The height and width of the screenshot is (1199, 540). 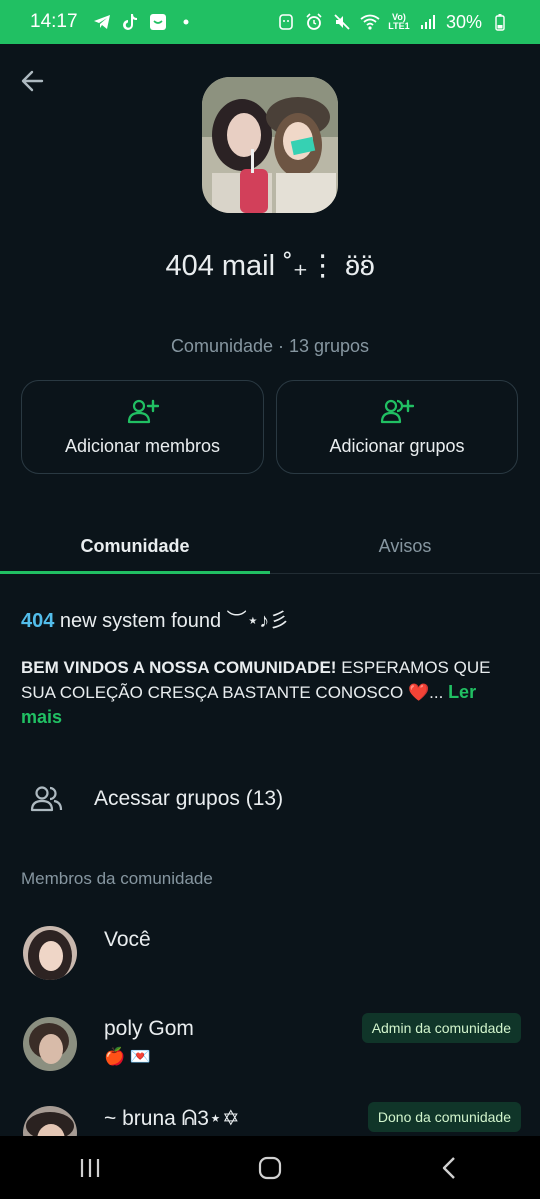 I want to click on message-icon, so click(x=158, y=22).